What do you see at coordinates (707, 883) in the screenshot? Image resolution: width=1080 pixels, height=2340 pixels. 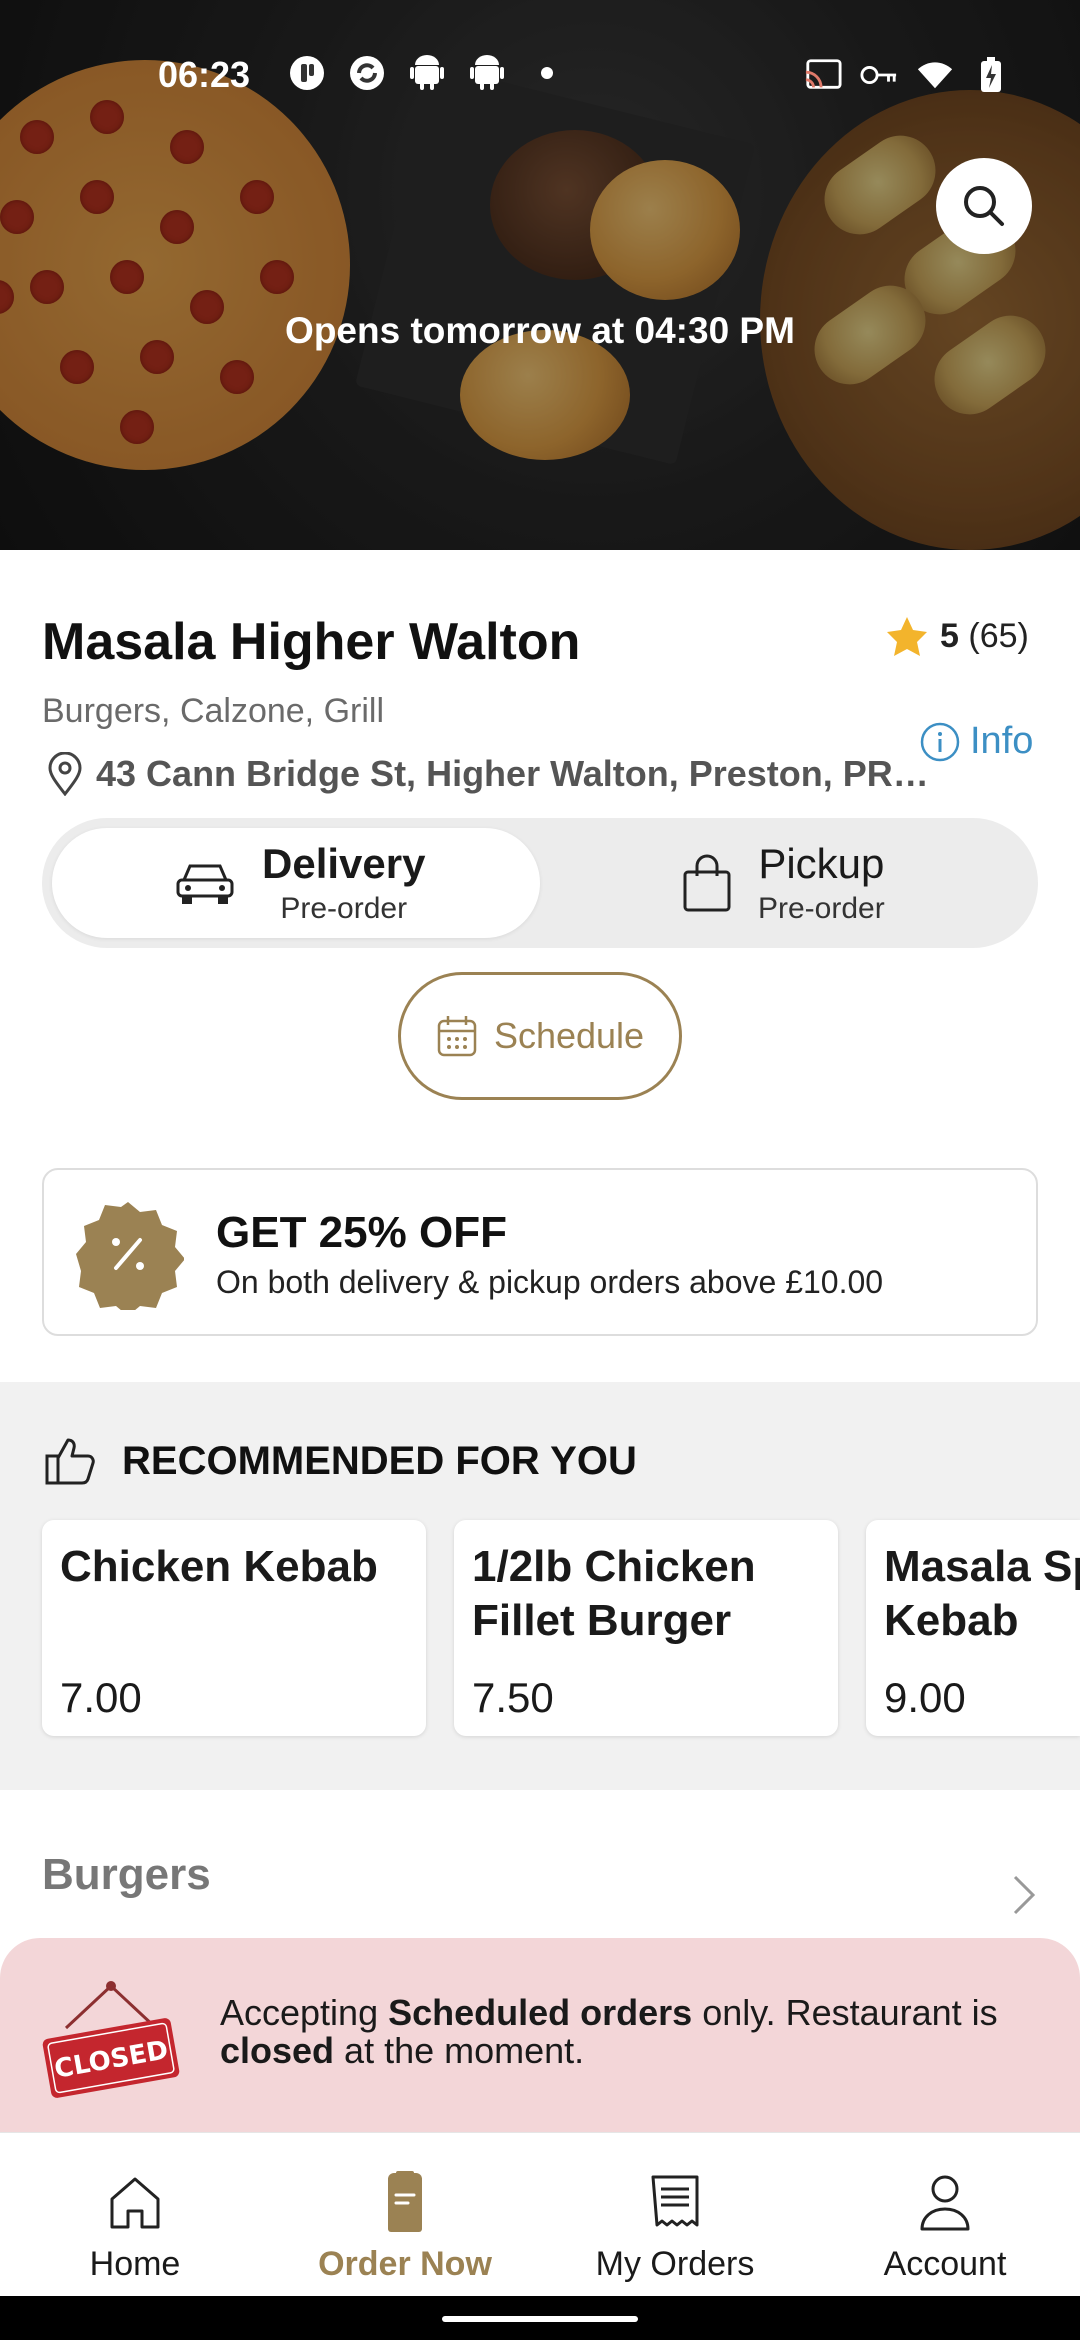 I see `shopping-bag-icon` at bounding box center [707, 883].